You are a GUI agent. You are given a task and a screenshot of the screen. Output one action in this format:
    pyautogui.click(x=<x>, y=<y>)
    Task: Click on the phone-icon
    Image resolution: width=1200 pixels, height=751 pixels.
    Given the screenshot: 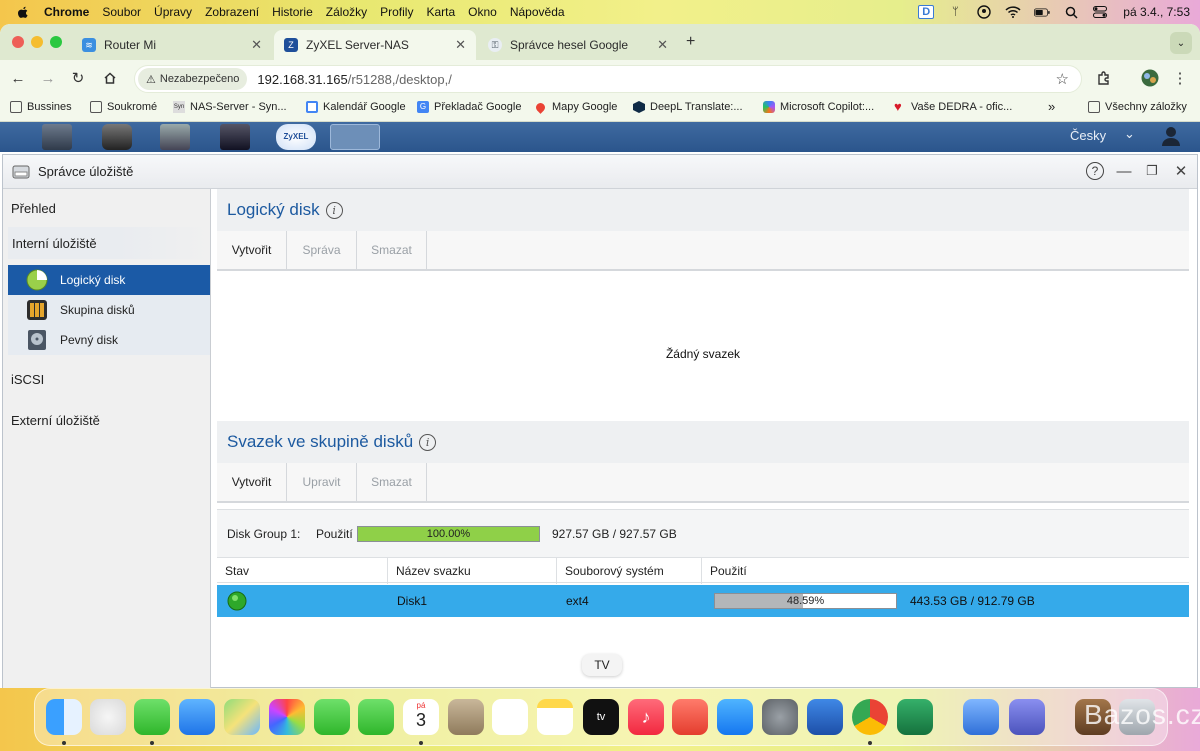 What is the action you would take?
    pyautogui.click(x=376, y=717)
    